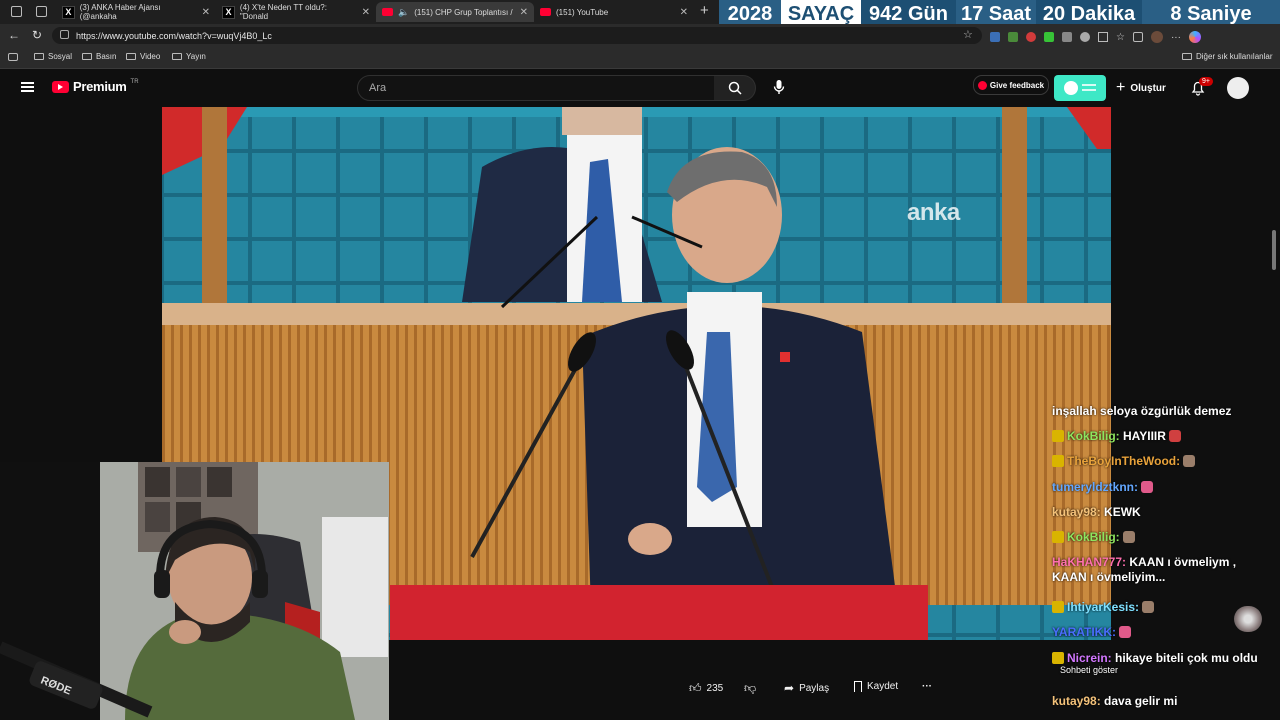 The width and height of the screenshot is (1280, 720). What do you see at coordinates (13, 57) in the screenshot?
I see `reading-list-icon` at bounding box center [13, 57].